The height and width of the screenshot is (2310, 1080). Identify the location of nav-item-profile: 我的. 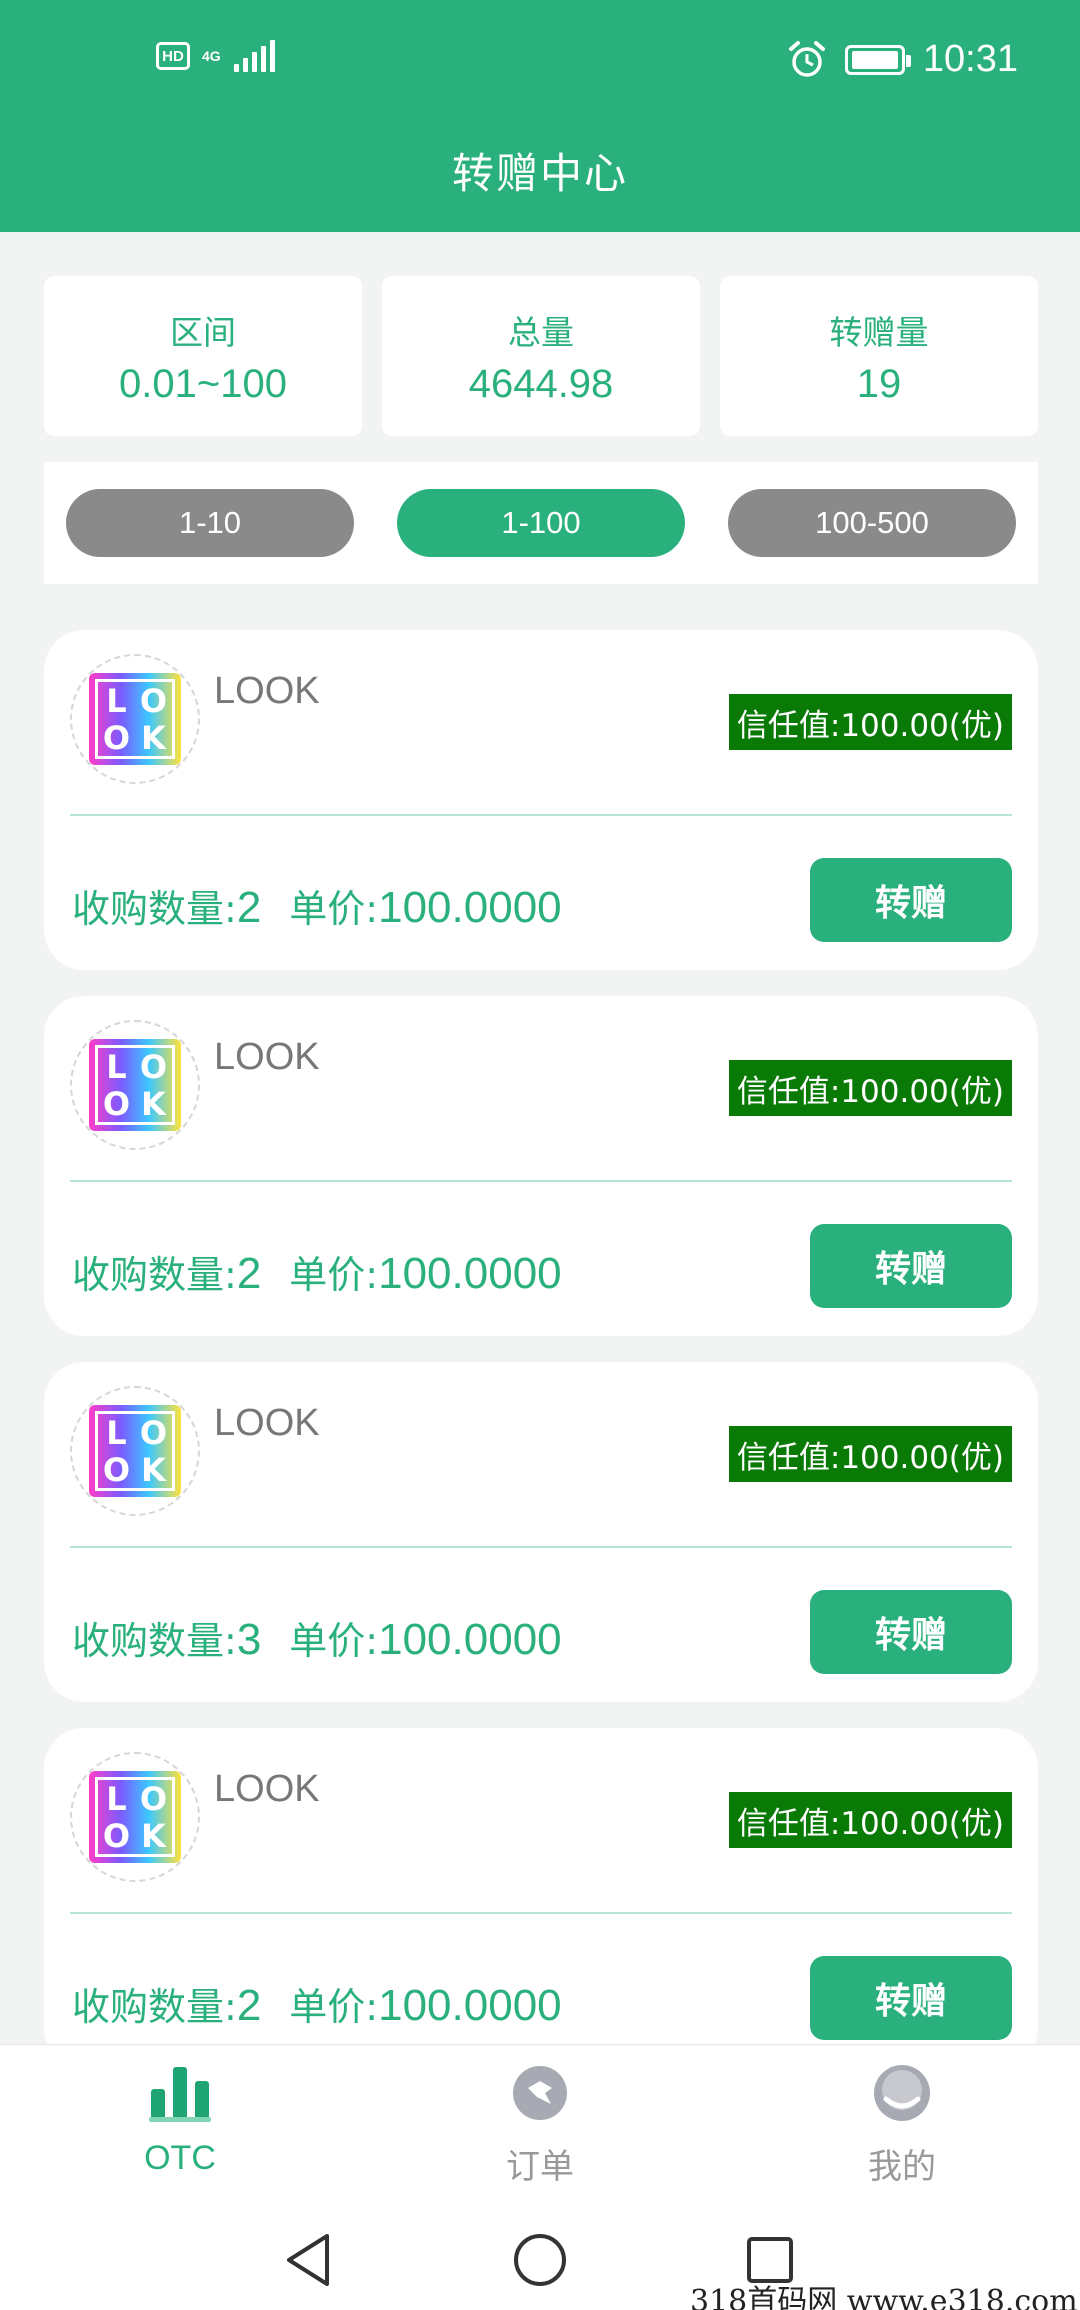
(902, 2124).